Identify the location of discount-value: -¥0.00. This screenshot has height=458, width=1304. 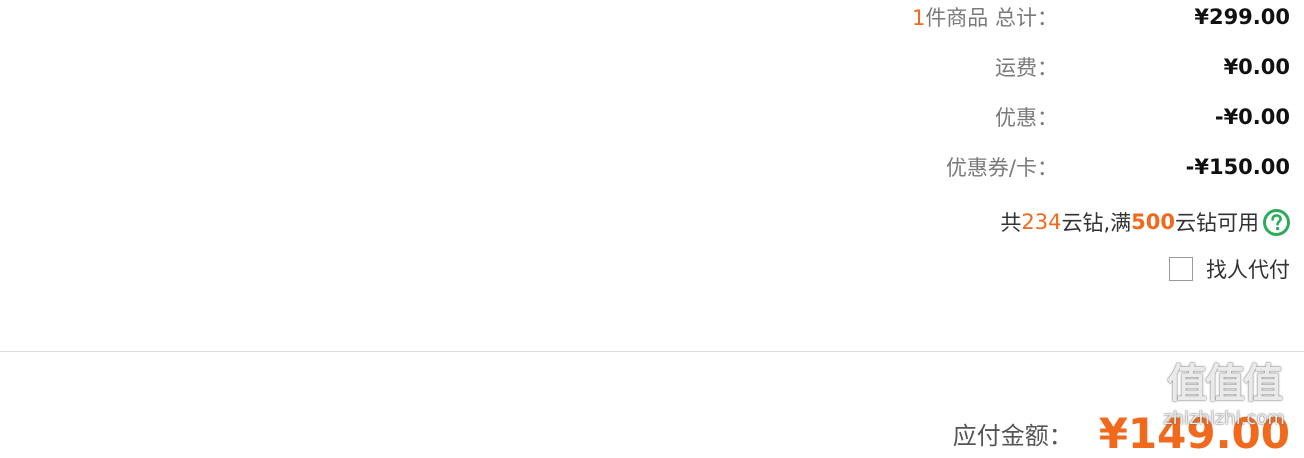
(1252, 117).